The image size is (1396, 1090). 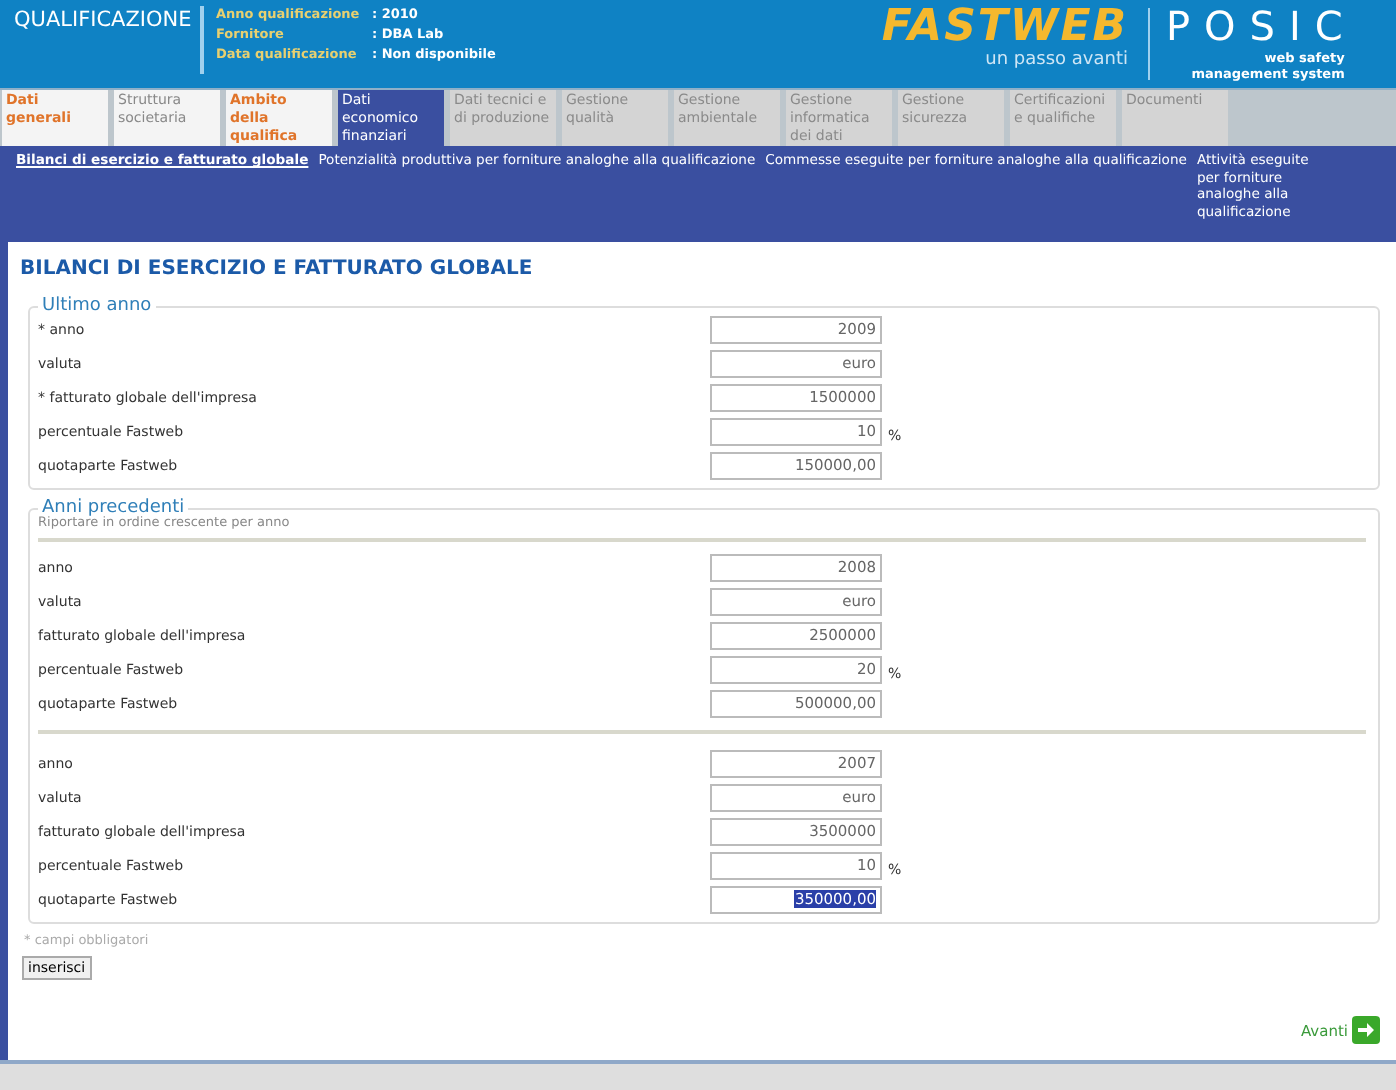 I want to click on page-title: QUALIFICAZIONE, so click(x=103, y=20).